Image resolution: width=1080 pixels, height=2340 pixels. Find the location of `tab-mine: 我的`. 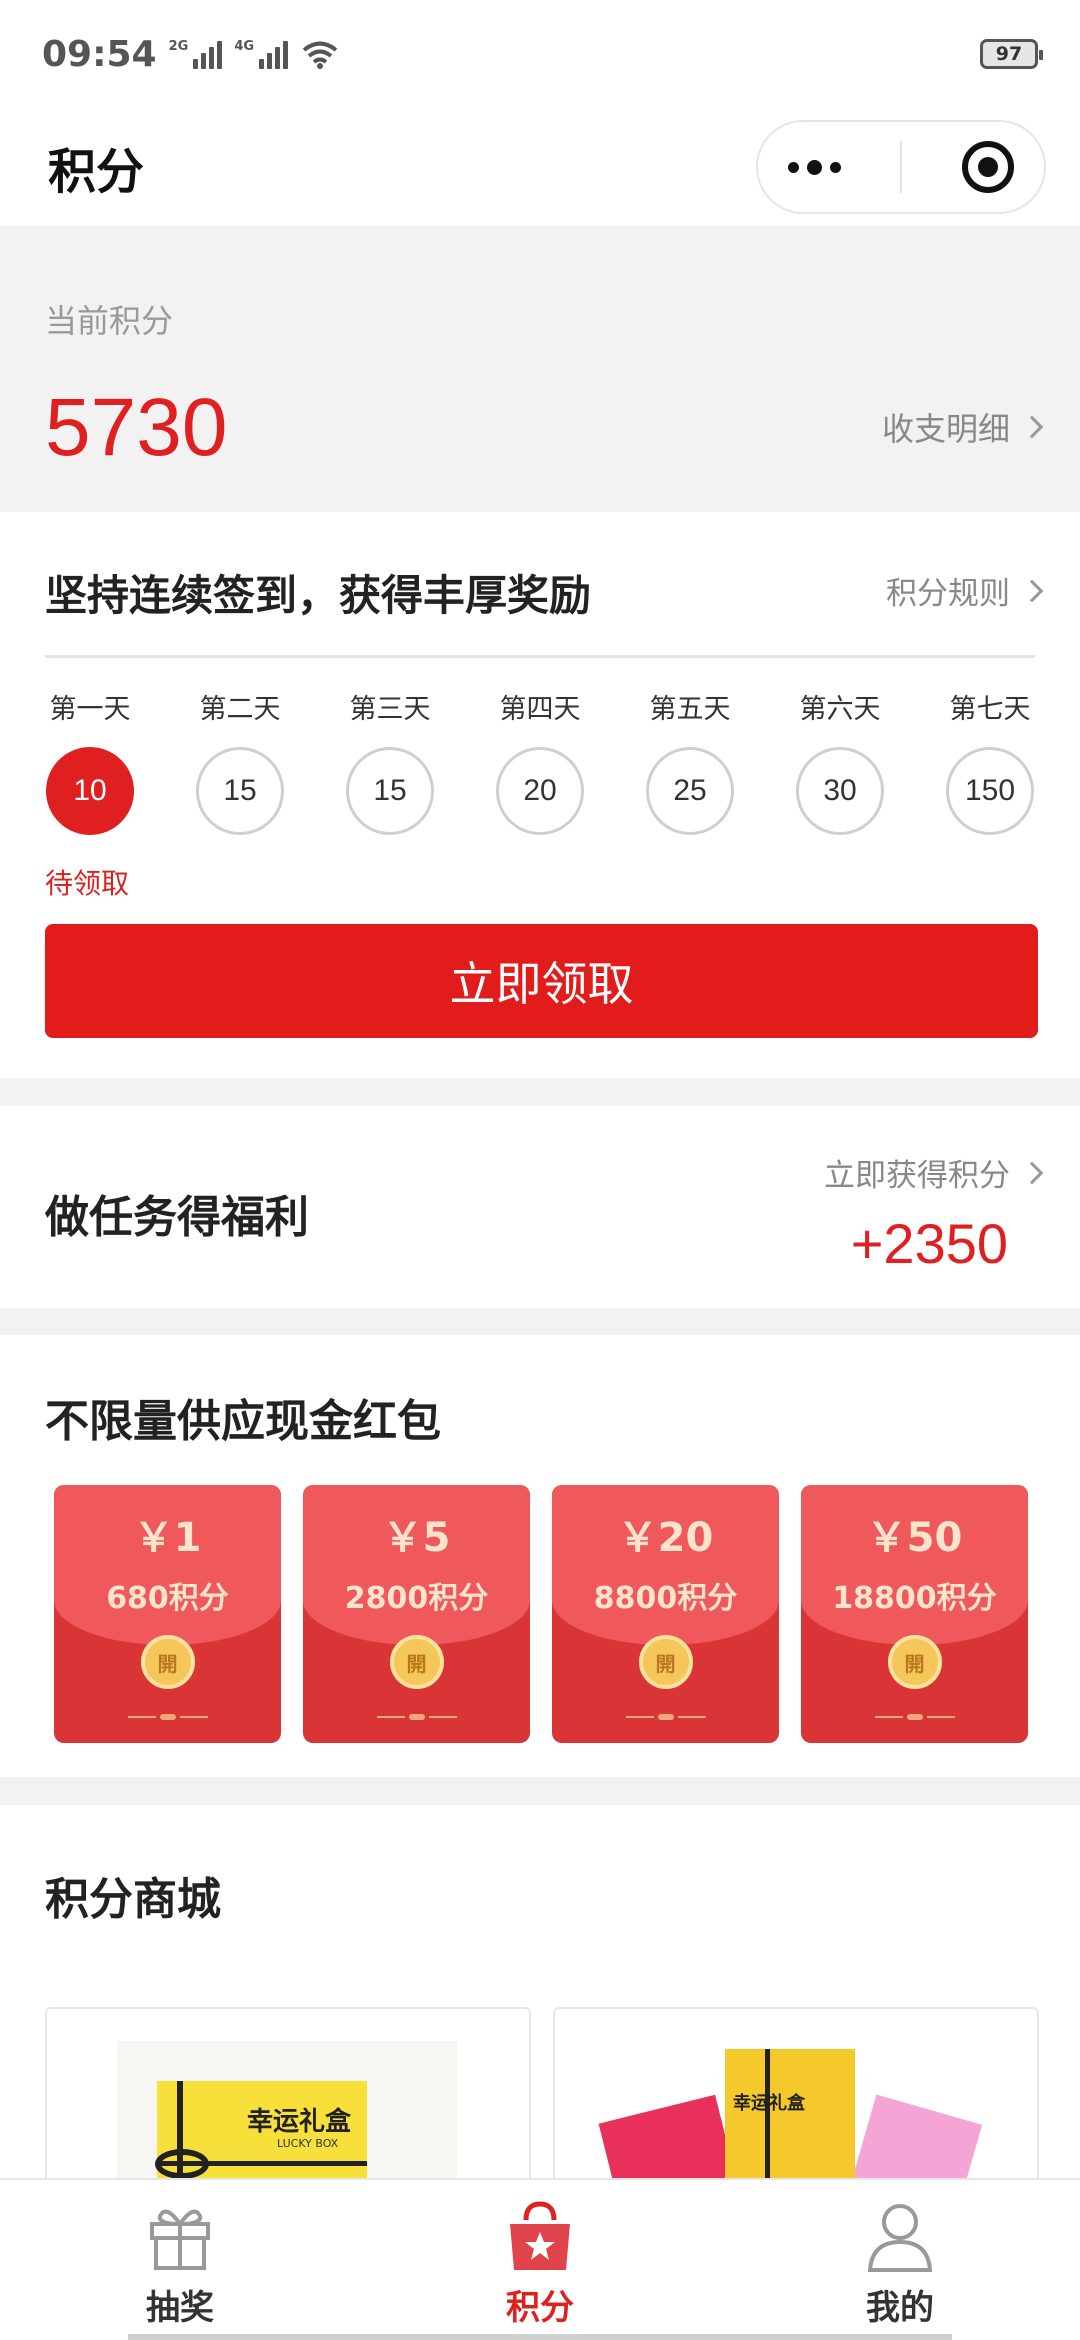

tab-mine: 我的 is located at coordinates (900, 2260).